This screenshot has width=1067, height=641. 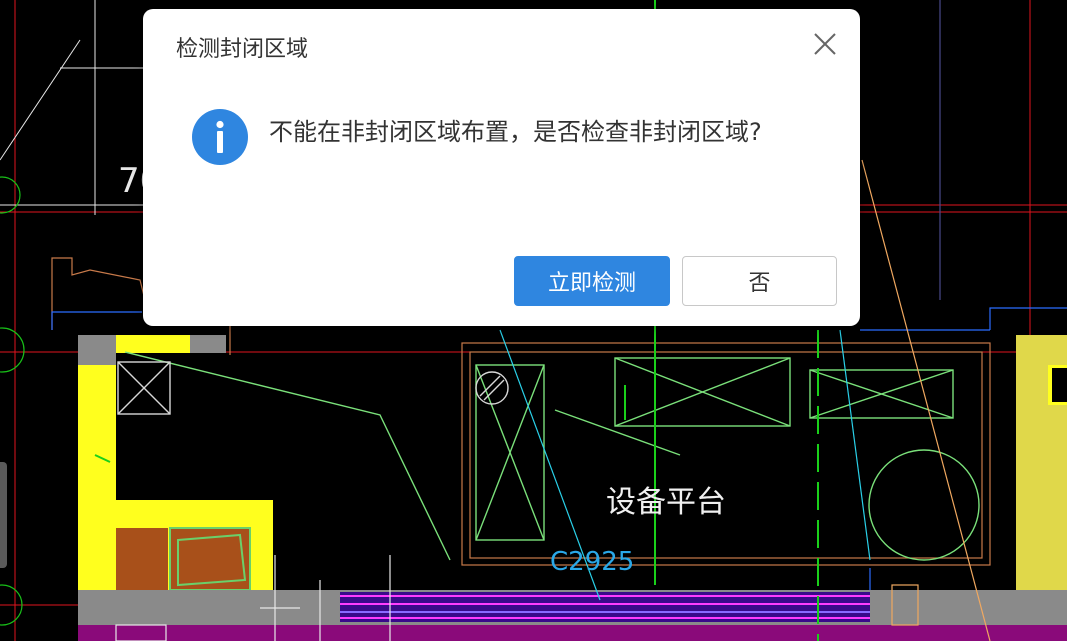 I want to click on window-code-label: C2925, so click(x=592, y=562).